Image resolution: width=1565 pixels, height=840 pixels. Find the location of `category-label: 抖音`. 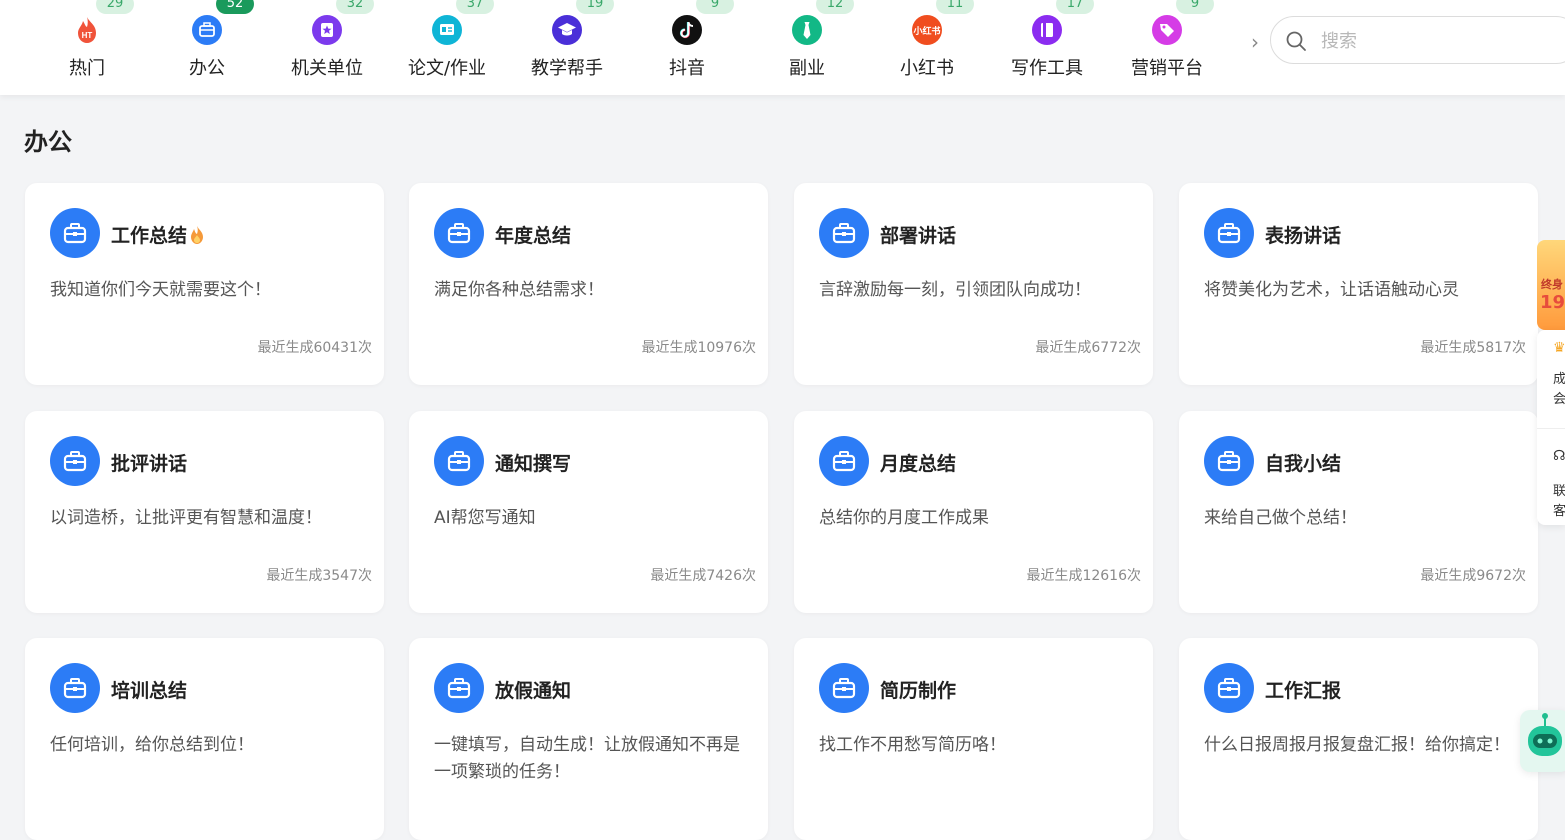

category-label: 抖音 is located at coordinates (687, 68).